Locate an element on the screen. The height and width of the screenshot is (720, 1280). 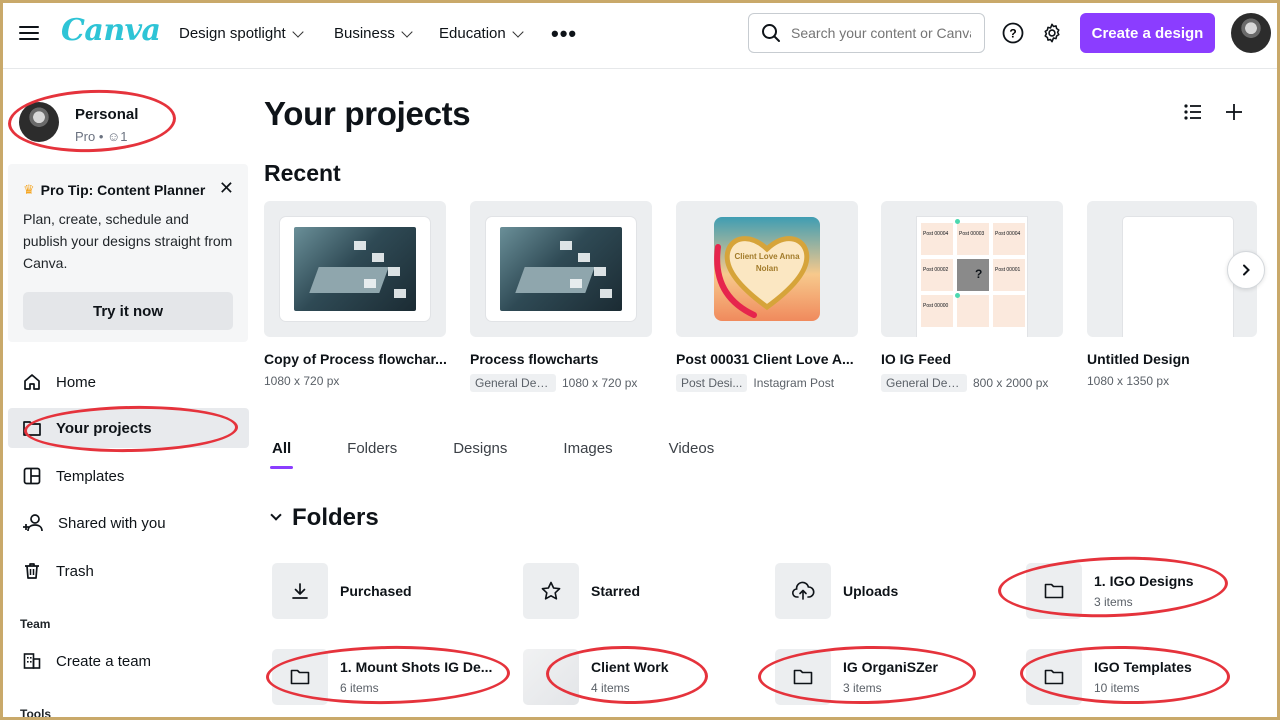
menu-icon is located at coordinates (29, 33).